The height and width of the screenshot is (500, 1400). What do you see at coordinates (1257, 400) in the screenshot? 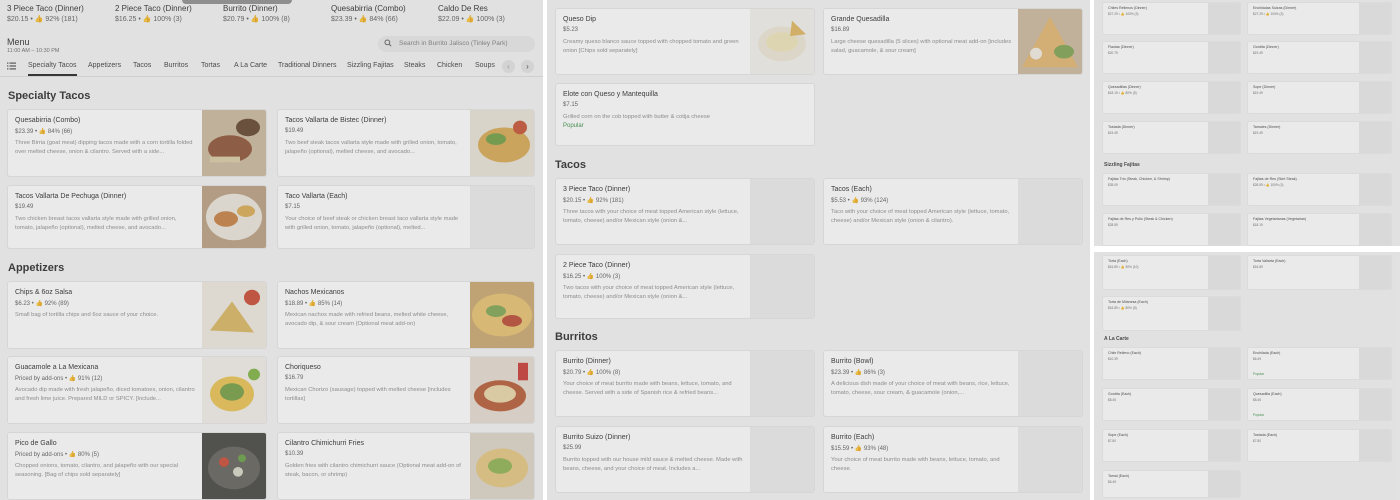
I see `item-meta: $8.45` at bounding box center [1257, 400].